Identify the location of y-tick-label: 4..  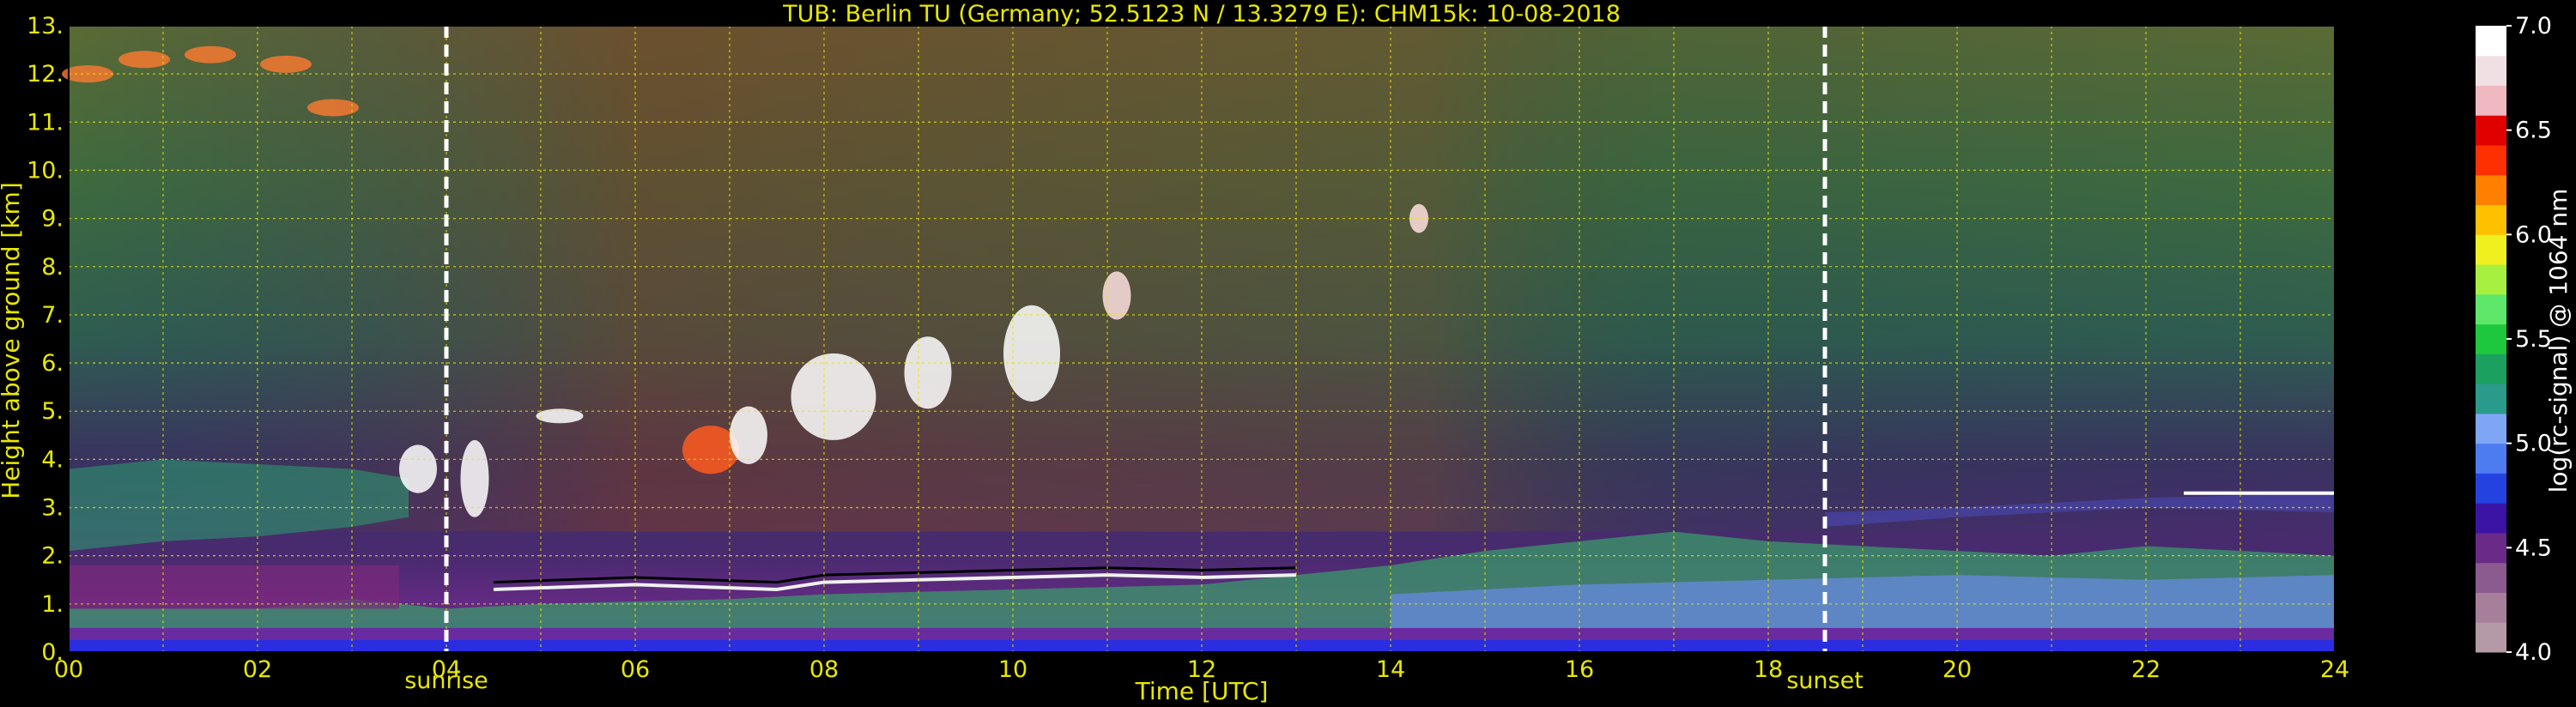
(52, 460).